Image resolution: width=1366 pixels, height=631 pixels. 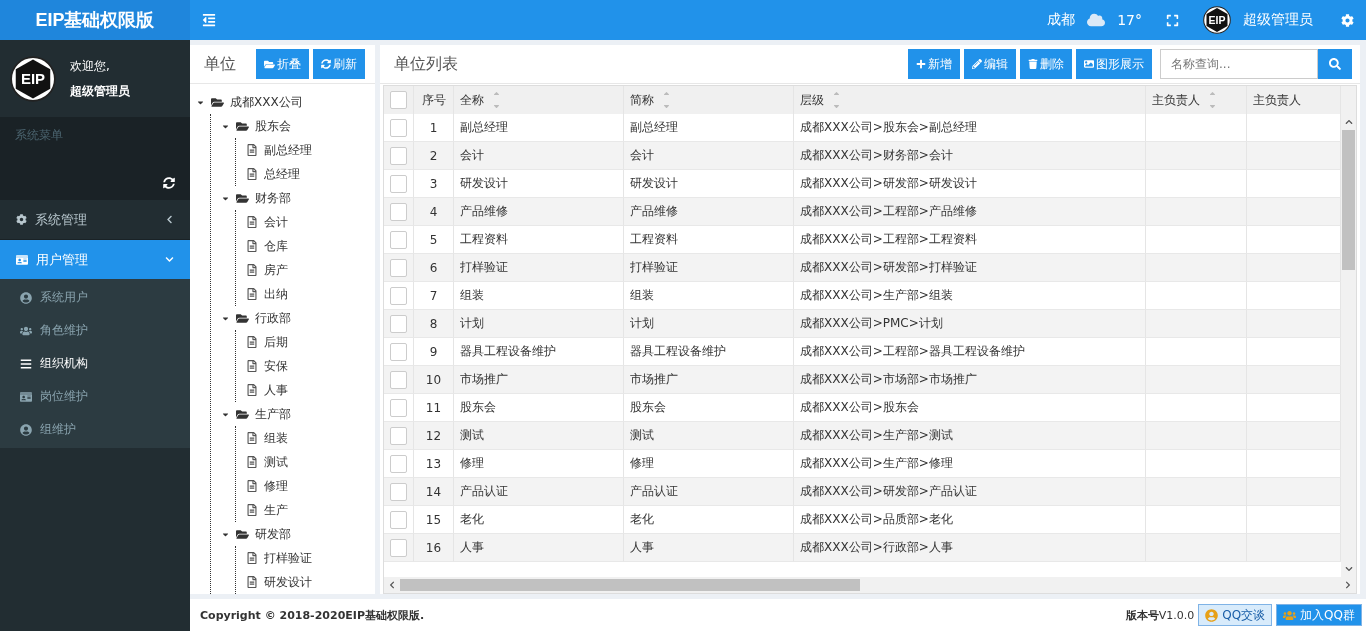 What do you see at coordinates (970, 100) in the screenshot?
I see `column-header: 层级` at bounding box center [970, 100].